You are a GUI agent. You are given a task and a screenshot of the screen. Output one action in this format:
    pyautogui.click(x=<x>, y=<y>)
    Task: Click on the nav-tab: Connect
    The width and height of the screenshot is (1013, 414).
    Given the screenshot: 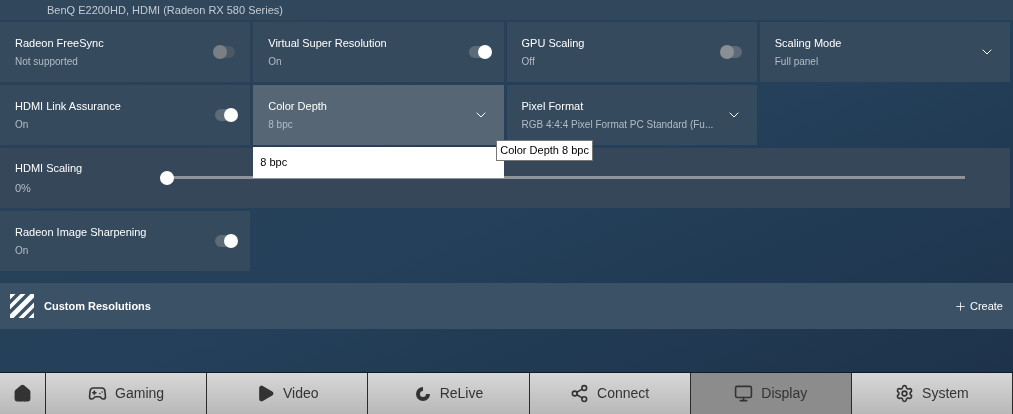 What is the action you would take?
    pyautogui.click(x=610, y=393)
    